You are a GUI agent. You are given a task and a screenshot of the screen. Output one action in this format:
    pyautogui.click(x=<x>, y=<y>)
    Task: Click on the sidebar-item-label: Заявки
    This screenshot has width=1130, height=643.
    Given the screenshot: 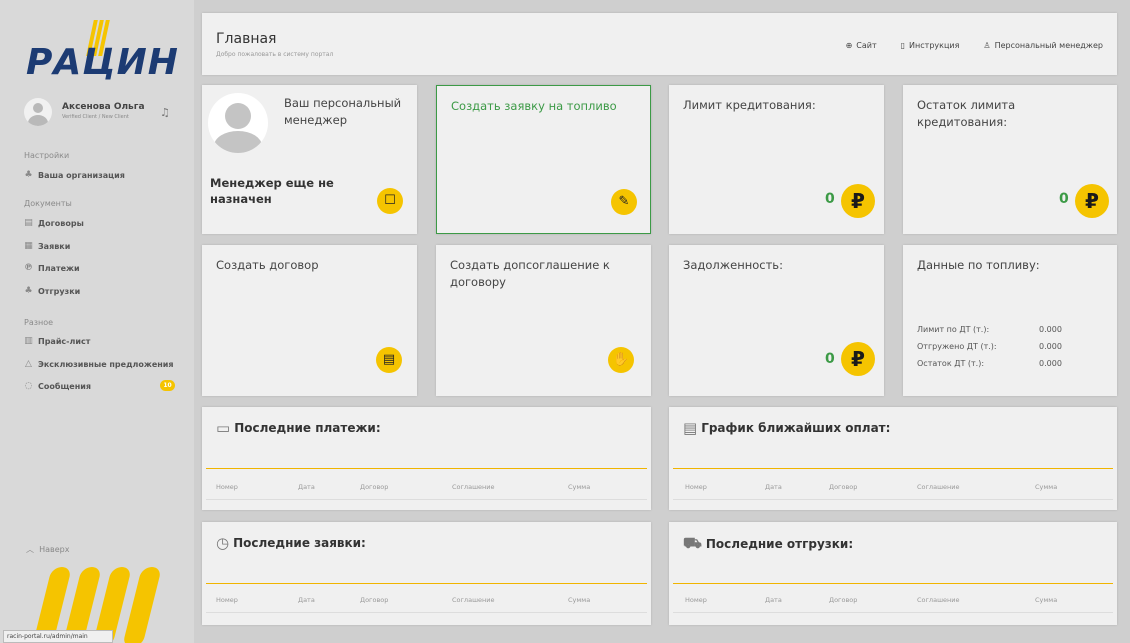 What is the action you would take?
    pyautogui.click(x=54, y=246)
    